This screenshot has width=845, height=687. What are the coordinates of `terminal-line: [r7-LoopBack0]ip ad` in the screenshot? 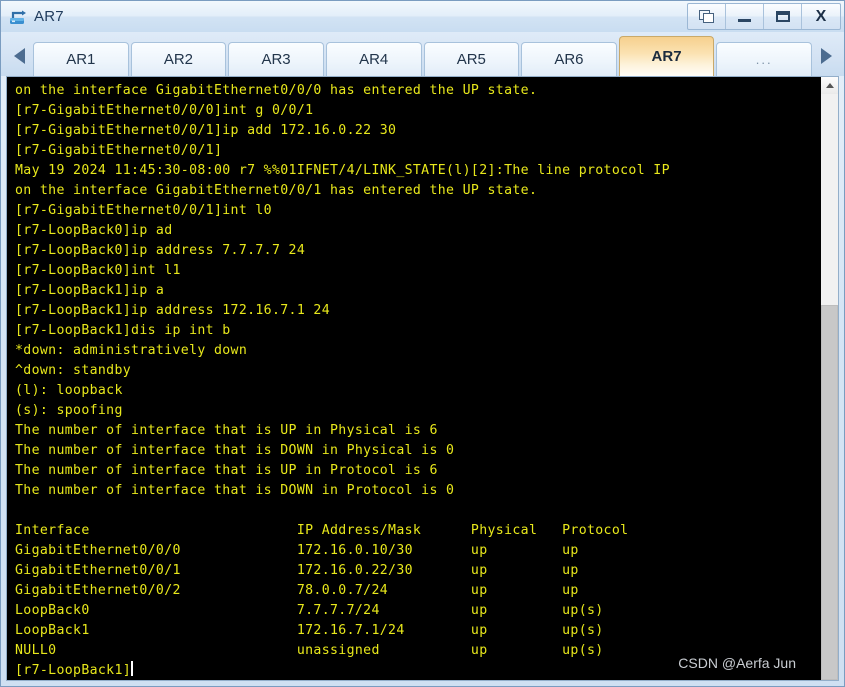 It's located at (94, 230).